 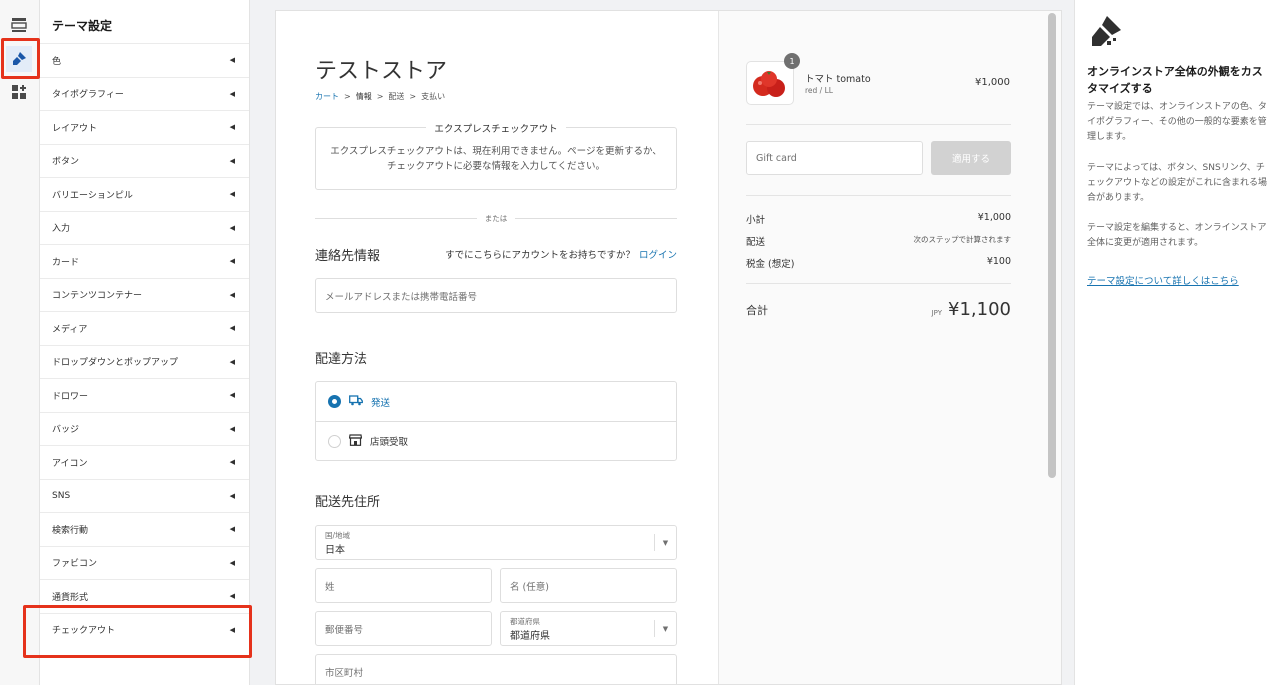 I want to click on shipping-value: 次のステップで計算されます, so click(x=962, y=239).